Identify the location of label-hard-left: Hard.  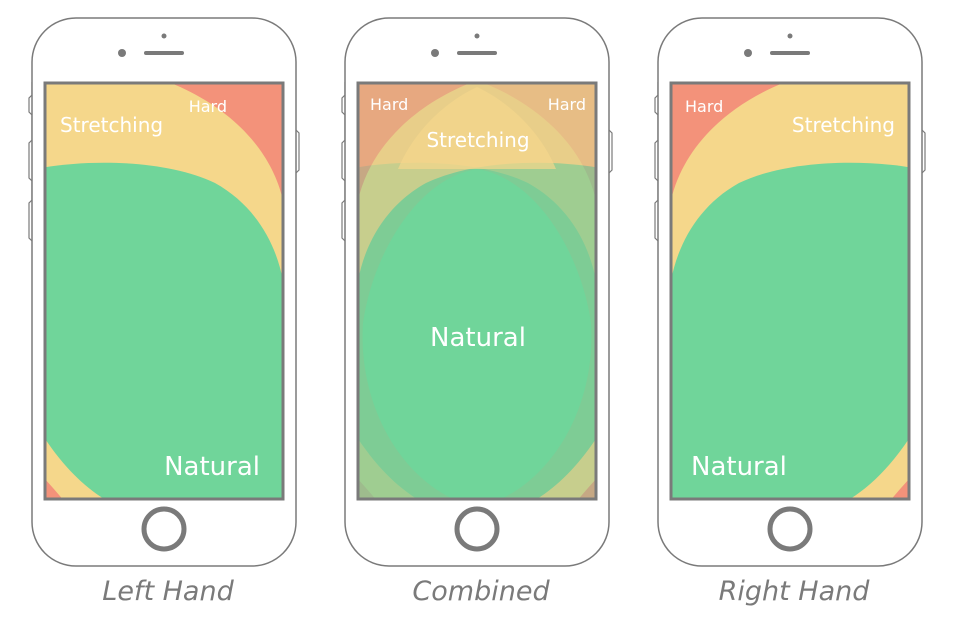
(389, 104).